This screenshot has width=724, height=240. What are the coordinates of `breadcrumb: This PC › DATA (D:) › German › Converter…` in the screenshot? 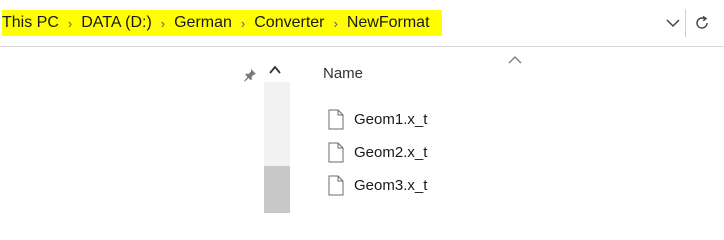 It's located at (222, 23).